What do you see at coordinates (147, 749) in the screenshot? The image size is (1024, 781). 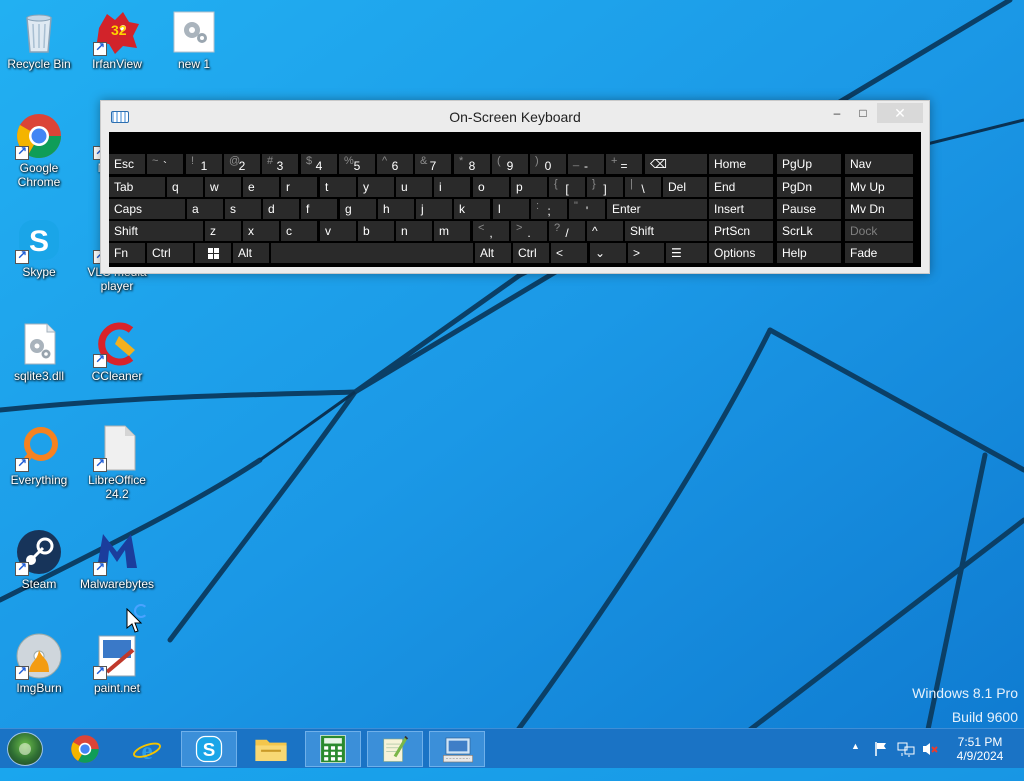 I see `taskbar-internet-explorer-button: e` at bounding box center [147, 749].